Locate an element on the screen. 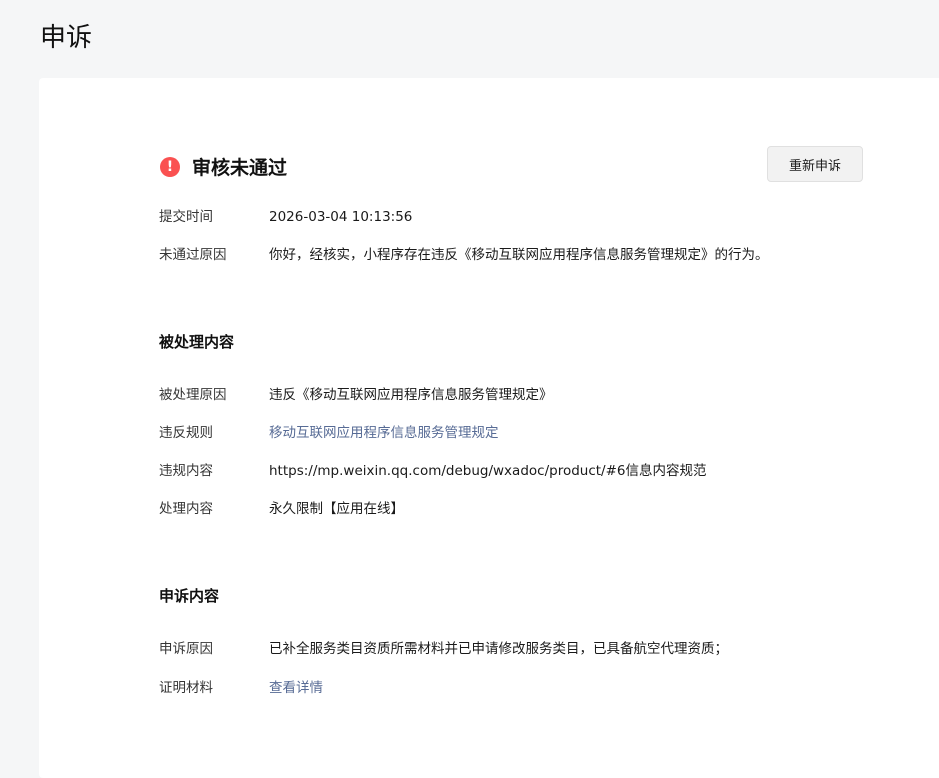  violated-rule-label: 违反规则 is located at coordinates (186, 433).